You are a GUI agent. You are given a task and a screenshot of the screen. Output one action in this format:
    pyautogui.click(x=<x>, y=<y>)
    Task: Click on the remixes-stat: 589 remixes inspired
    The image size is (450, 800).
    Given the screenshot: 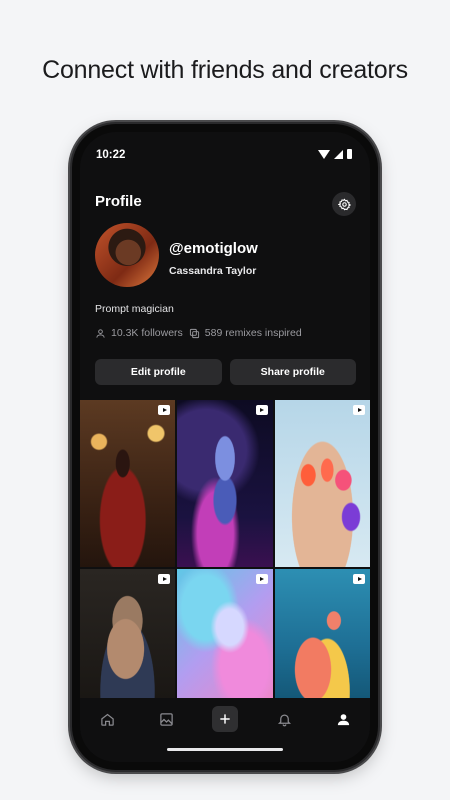 What is the action you would take?
    pyautogui.click(x=245, y=333)
    